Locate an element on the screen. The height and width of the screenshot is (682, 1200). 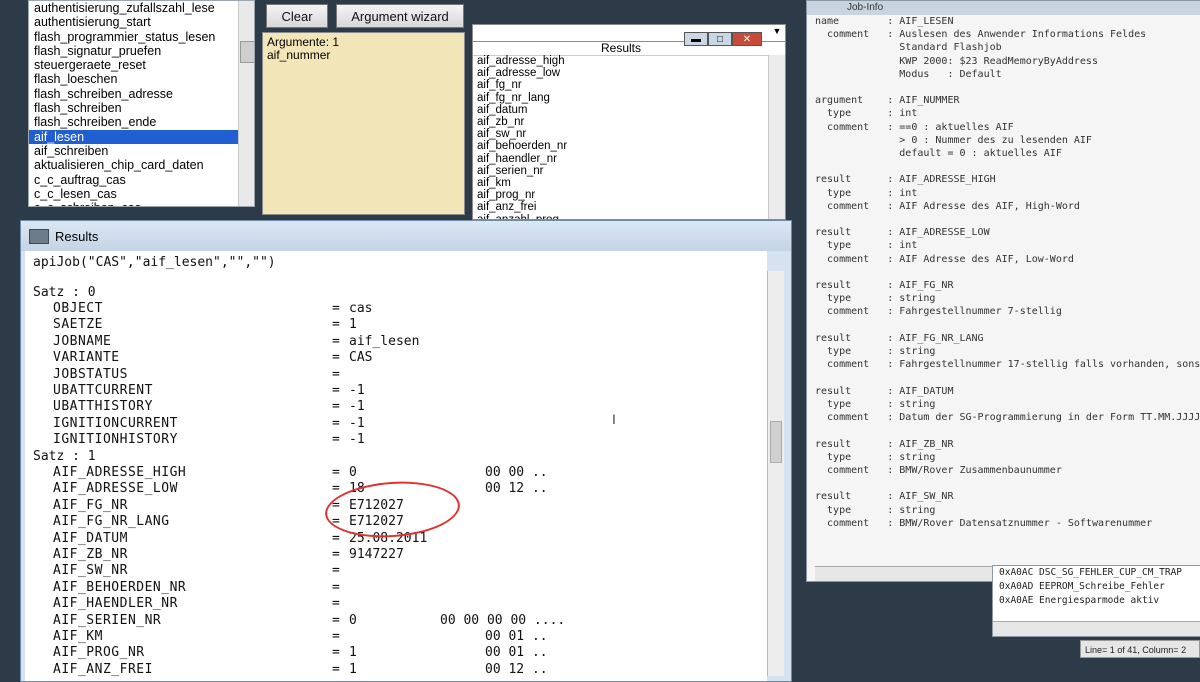
job-list-item: aktualisieren_chip_card_daten is located at coordinates (141, 165).